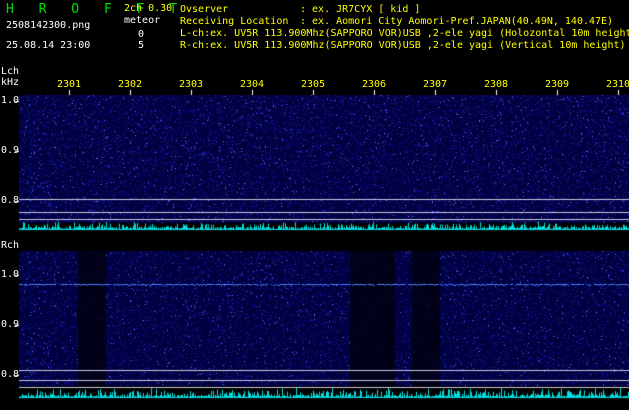  I want to click on observation-datetime: 25.08.14 23:00, so click(48, 45).